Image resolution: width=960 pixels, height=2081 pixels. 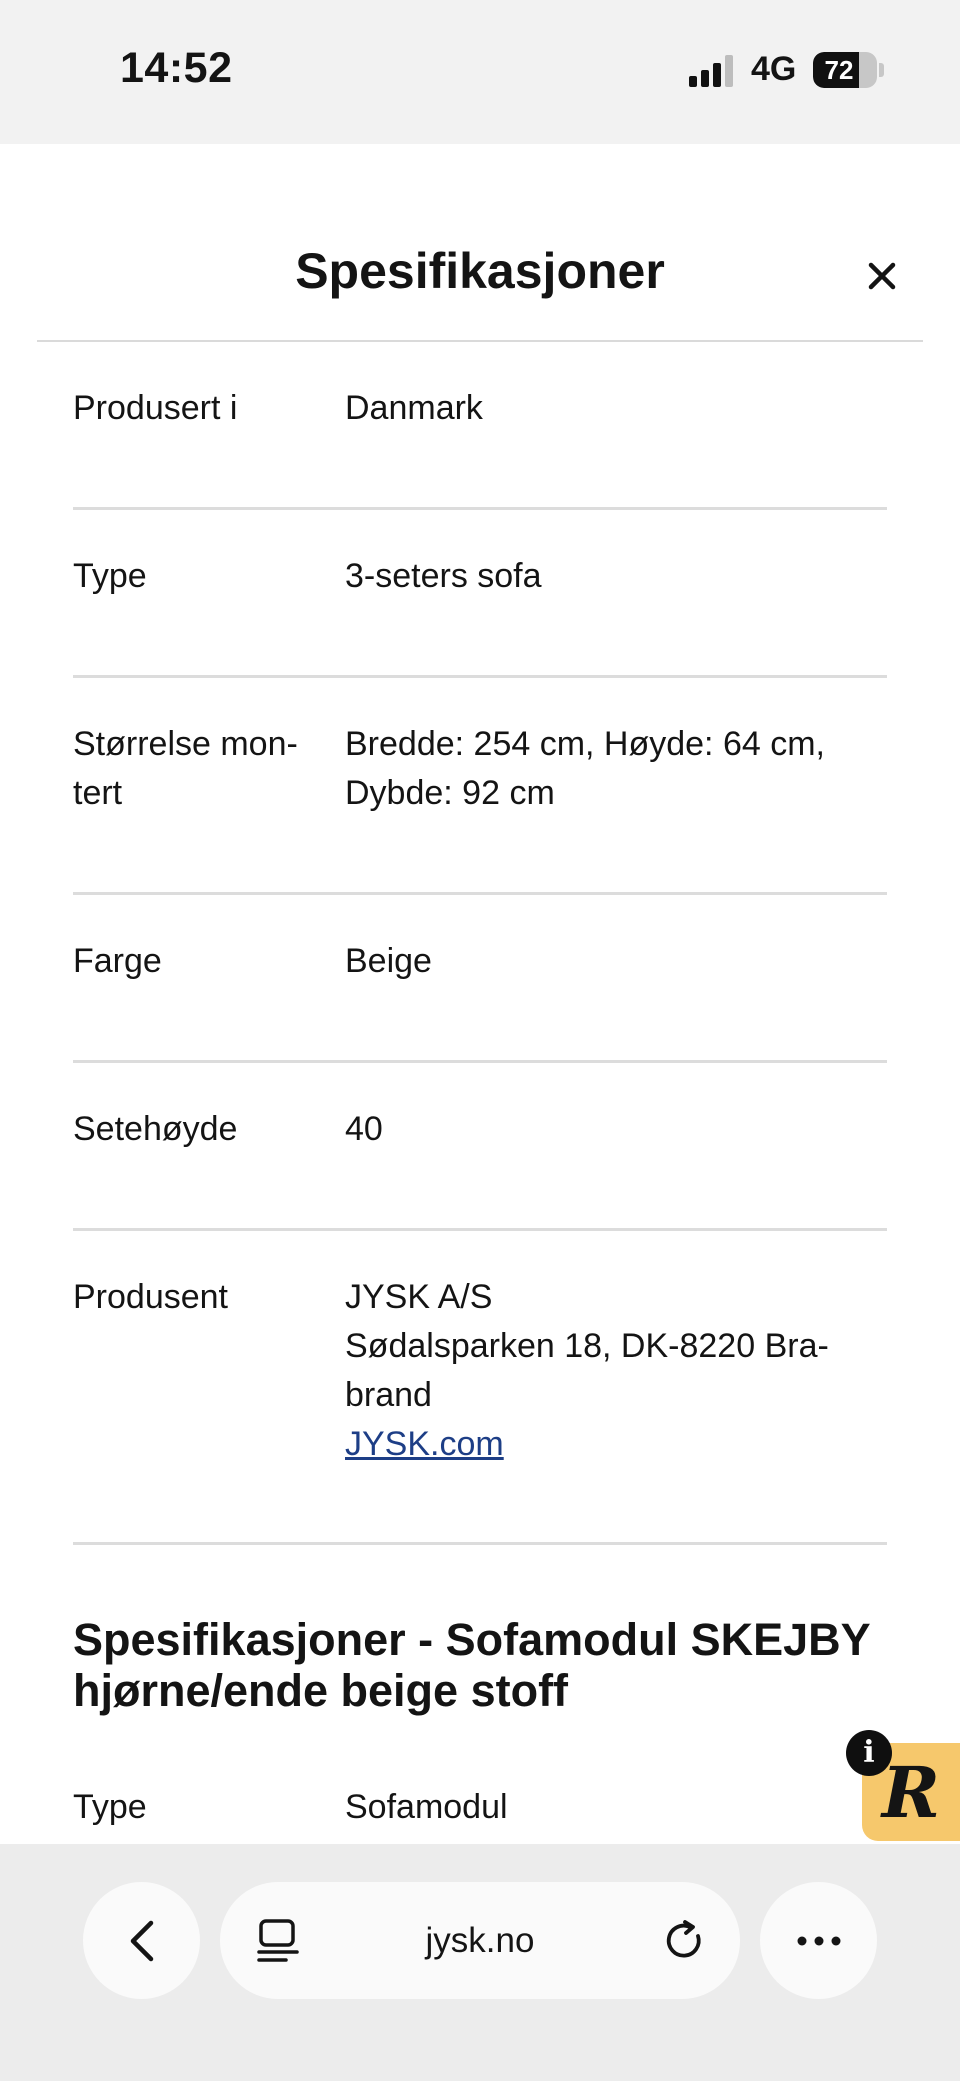 What do you see at coordinates (419, 1297) in the screenshot?
I see `spec-value-line: JYSK A/S` at bounding box center [419, 1297].